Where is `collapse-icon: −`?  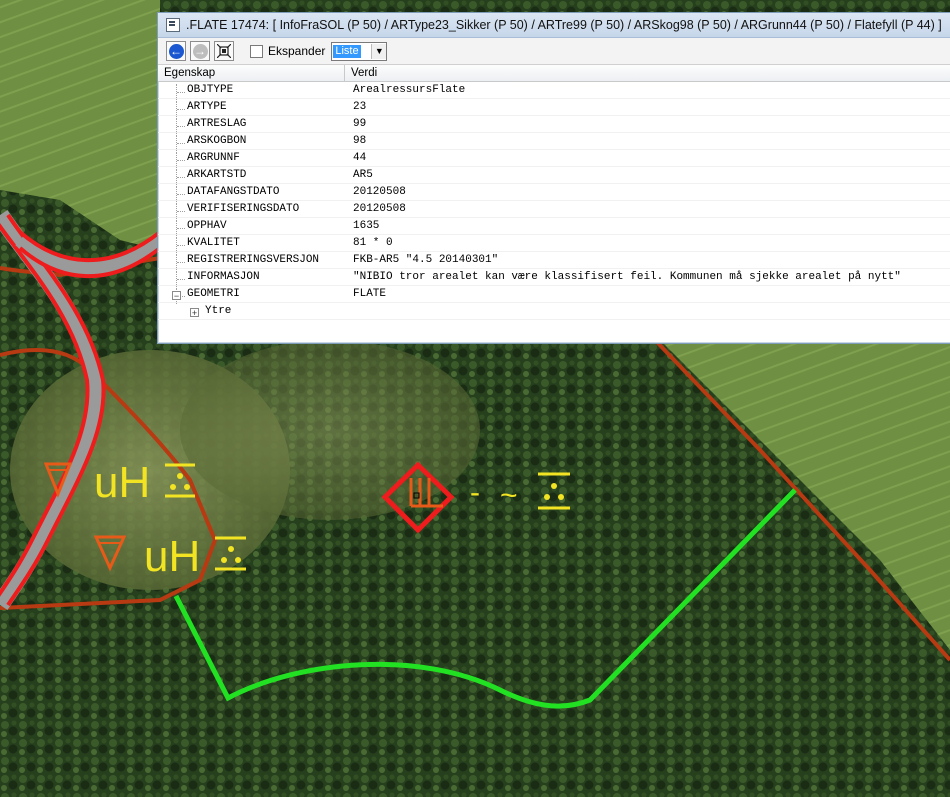 collapse-icon: − is located at coordinates (176, 296).